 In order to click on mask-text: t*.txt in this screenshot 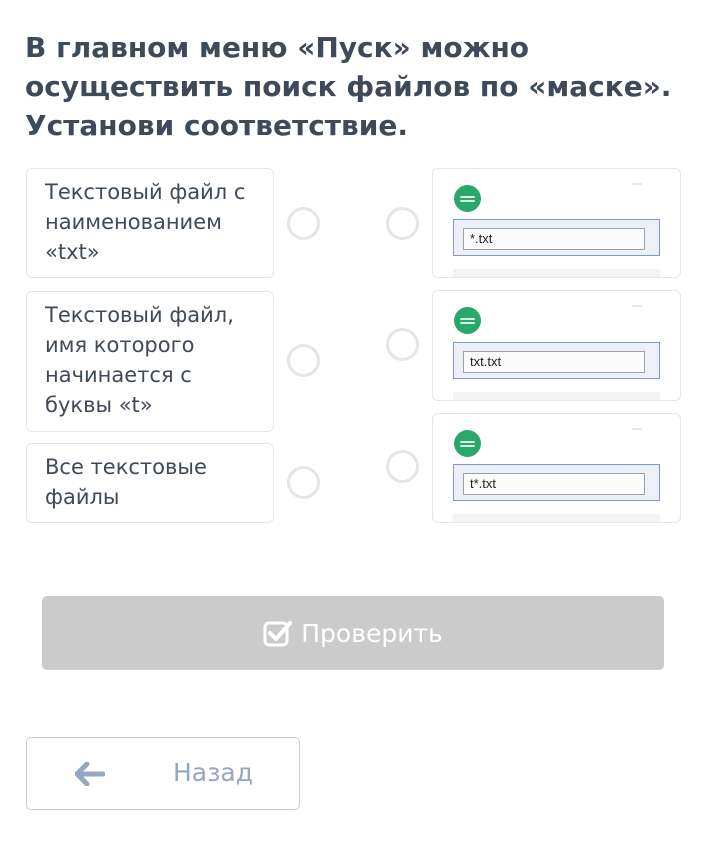, I will do `click(554, 484)`.